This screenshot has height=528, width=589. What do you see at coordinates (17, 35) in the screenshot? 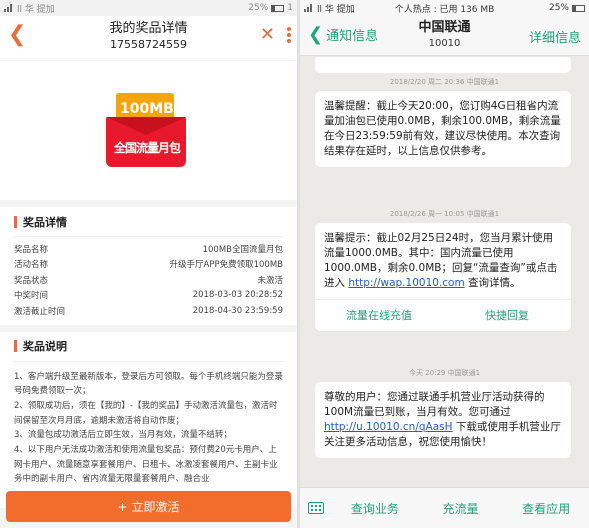
I see `back-arrow-icon: ❮` at bounding box center [17, 35].